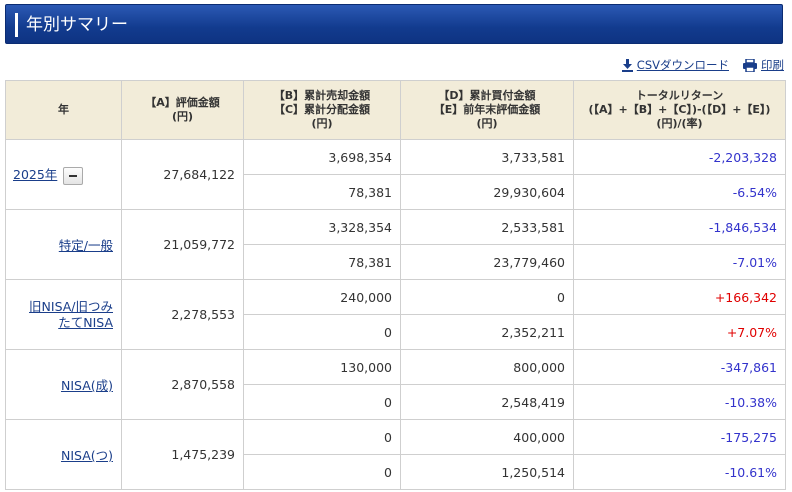 The image size is (792, 492). What do you see at coordinates (73, 175) in the screenshot?
I see `collapse-button` at bounding box center [73, 175].